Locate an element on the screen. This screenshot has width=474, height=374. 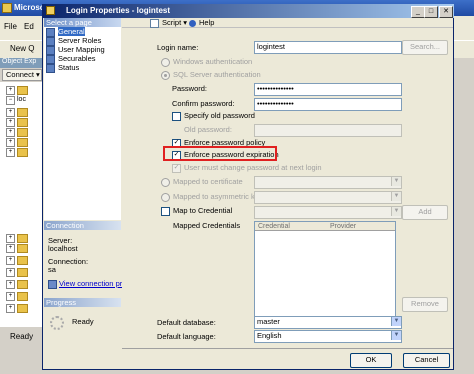
server-value: localhost is located at coordinates (63, 248).